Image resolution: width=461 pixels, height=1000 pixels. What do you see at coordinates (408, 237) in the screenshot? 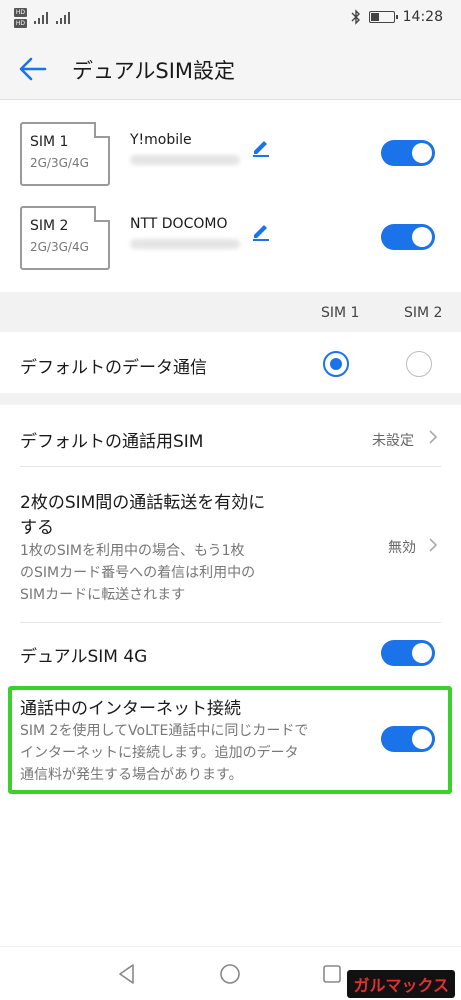
I see `sim-2-toggle` at bounding box center [408, 237].